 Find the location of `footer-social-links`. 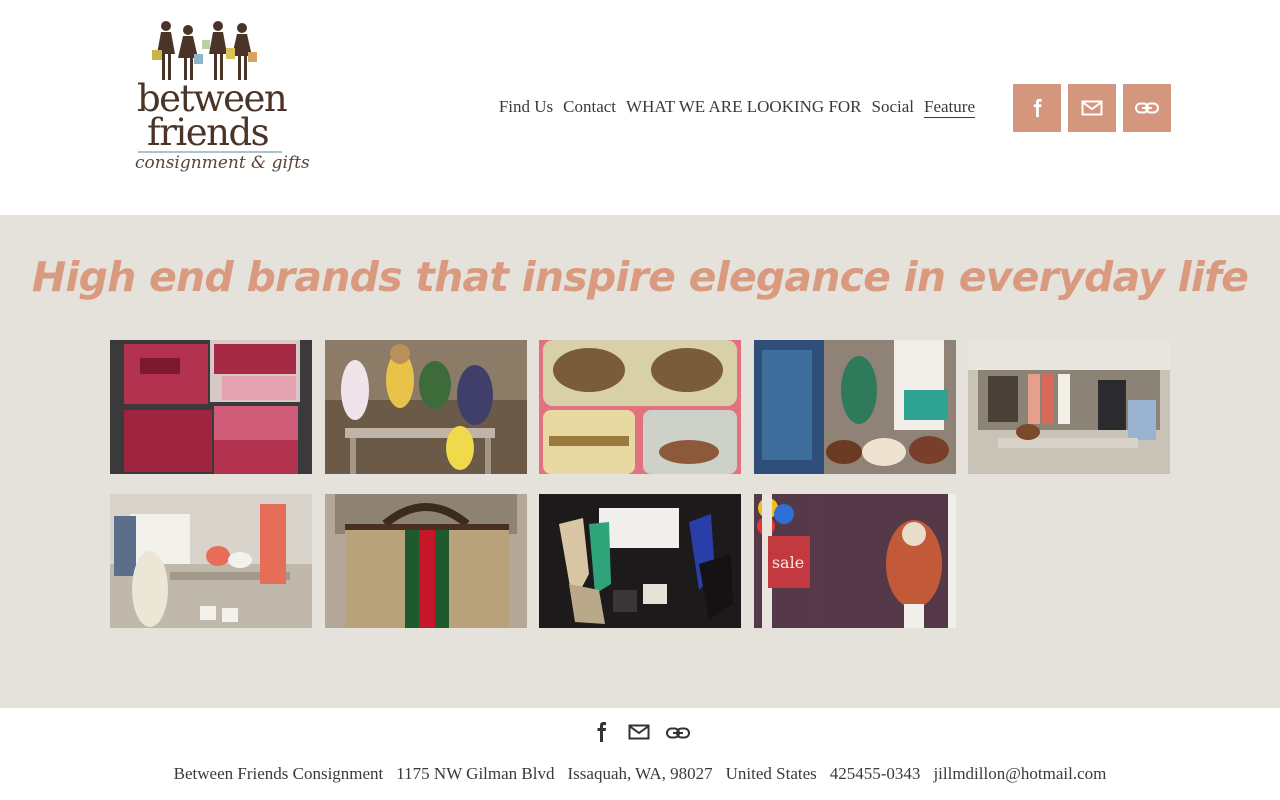

footer-social-links is located at coordinates (639, 732).